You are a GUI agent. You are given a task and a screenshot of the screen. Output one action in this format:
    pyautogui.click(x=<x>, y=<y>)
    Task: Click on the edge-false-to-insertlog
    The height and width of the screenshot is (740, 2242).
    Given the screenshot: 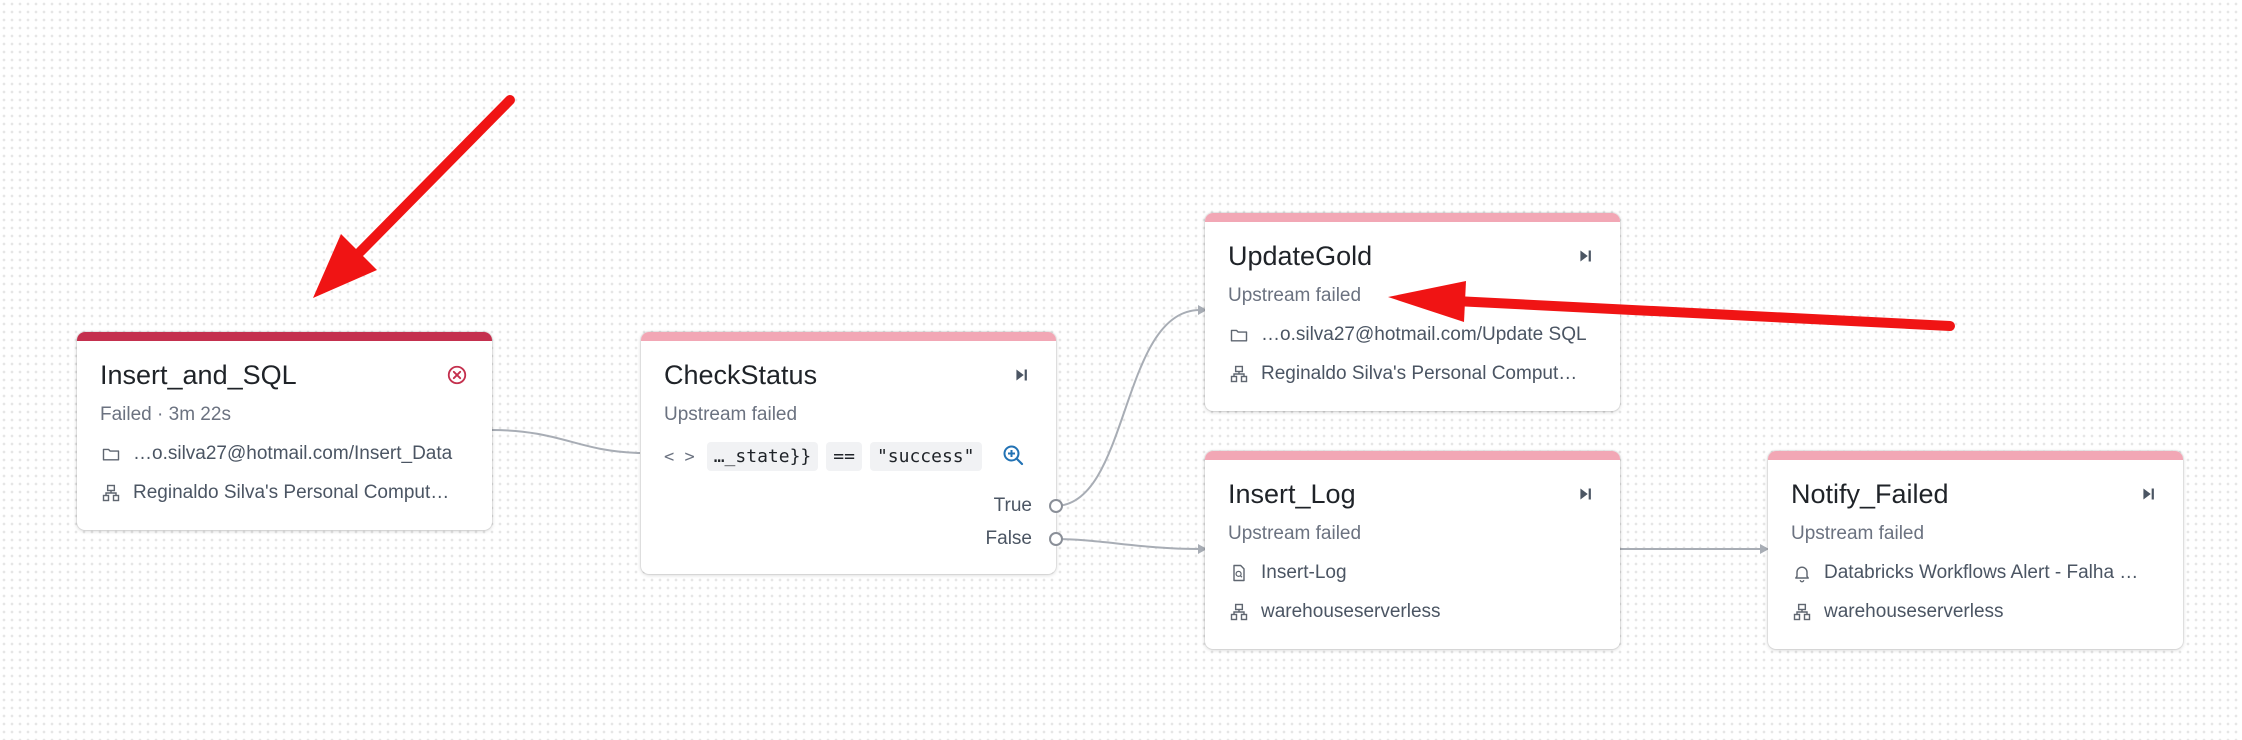 What is the action you would take?
    pyautogui.click(x=1127, y=544)
    